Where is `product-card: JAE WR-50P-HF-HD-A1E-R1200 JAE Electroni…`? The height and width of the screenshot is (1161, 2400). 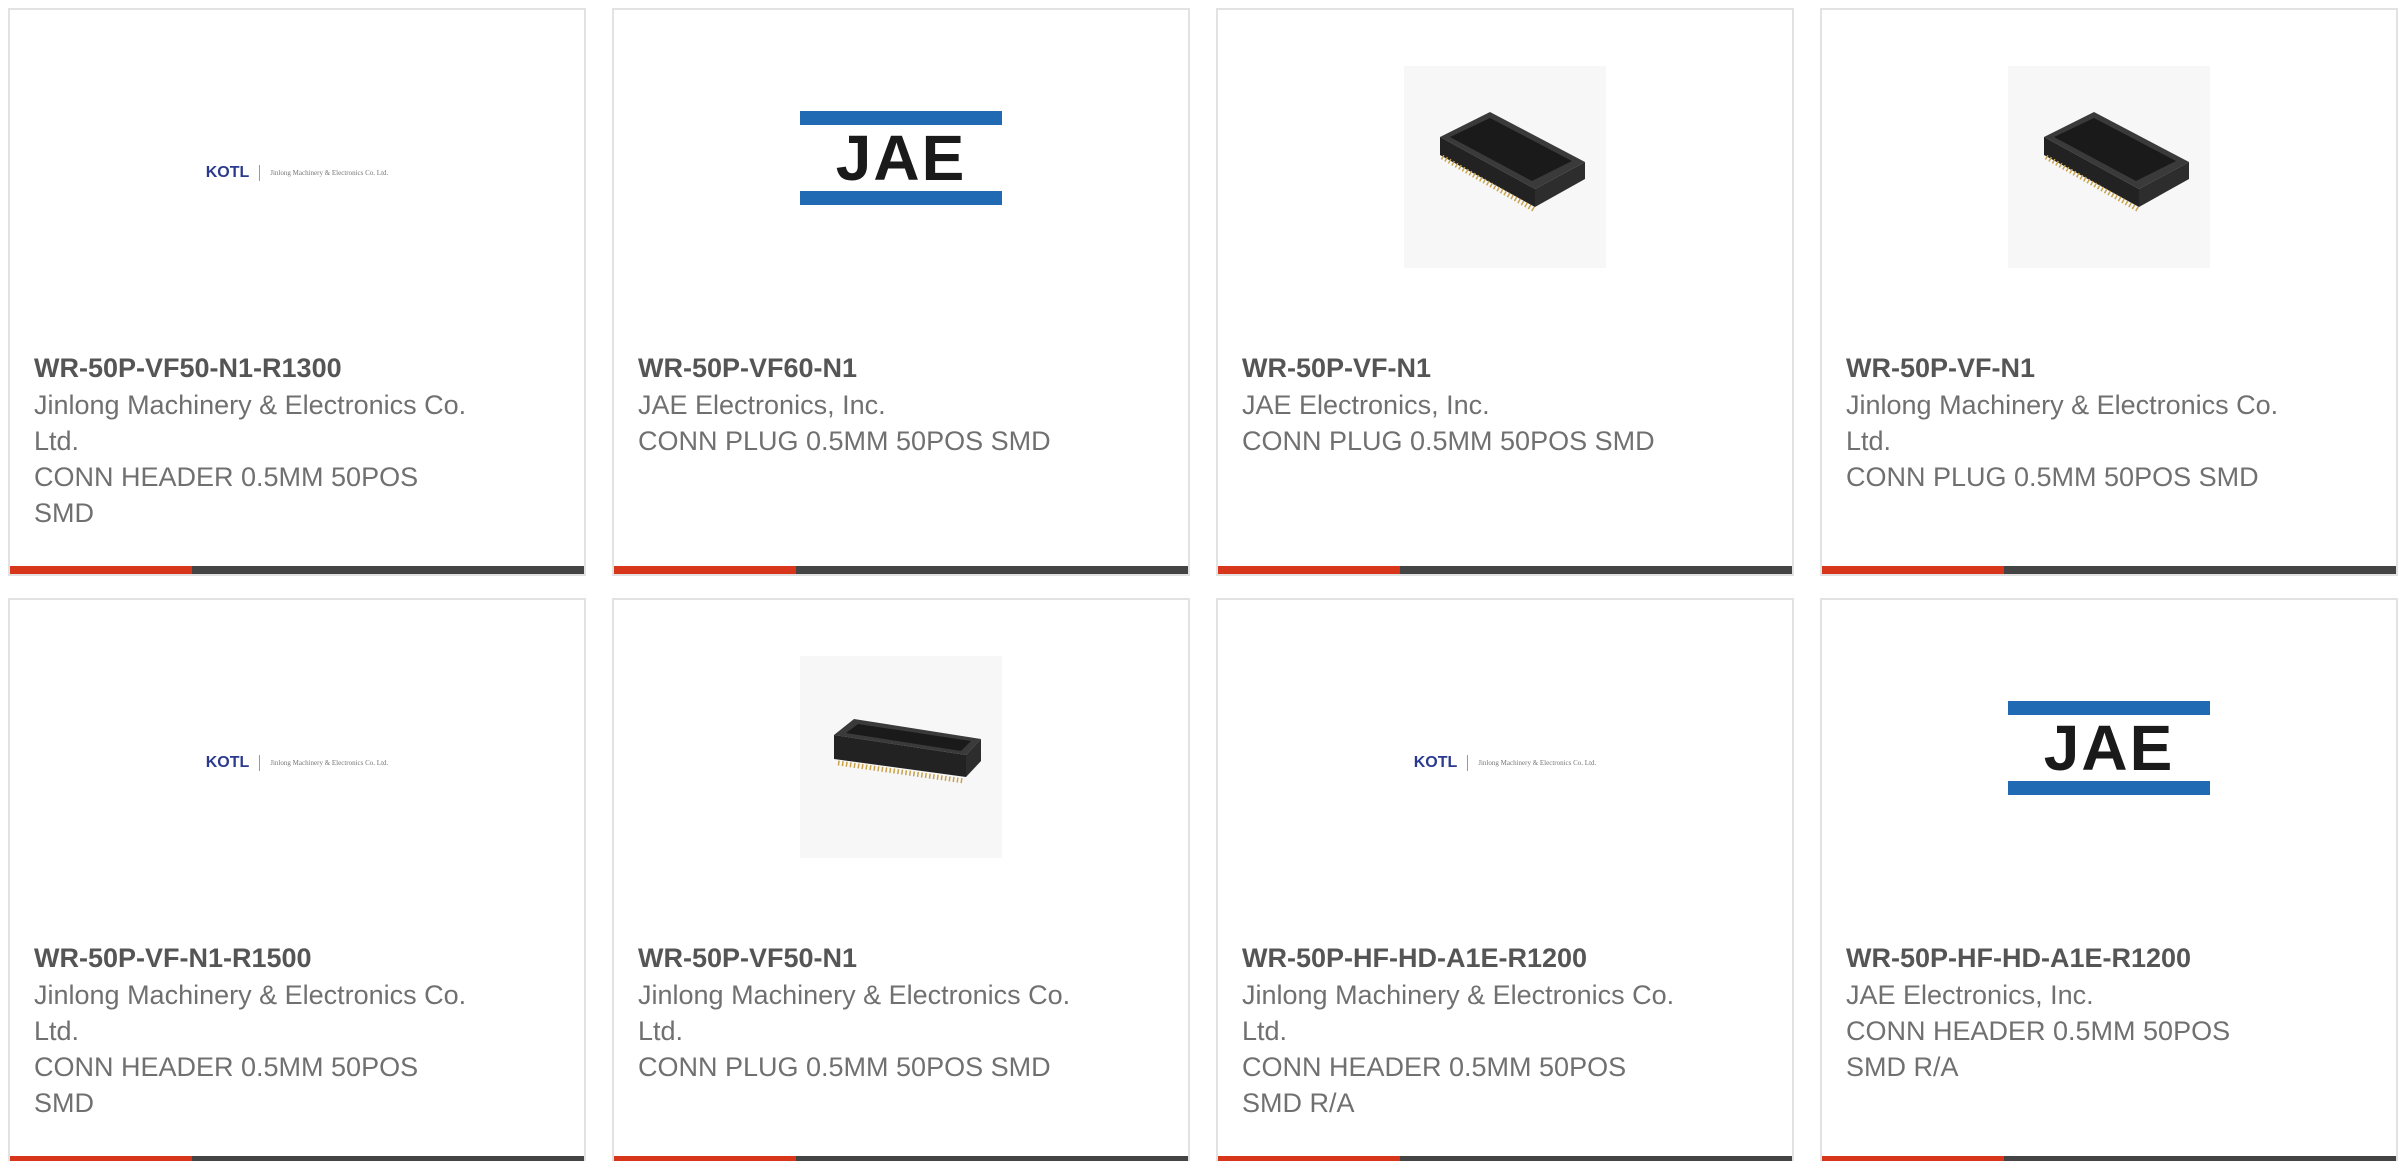
product-card: JAE WR-50P-HF-HD-A1E-R1200 JAE Electroni… is located at coordinates (2109, 879).